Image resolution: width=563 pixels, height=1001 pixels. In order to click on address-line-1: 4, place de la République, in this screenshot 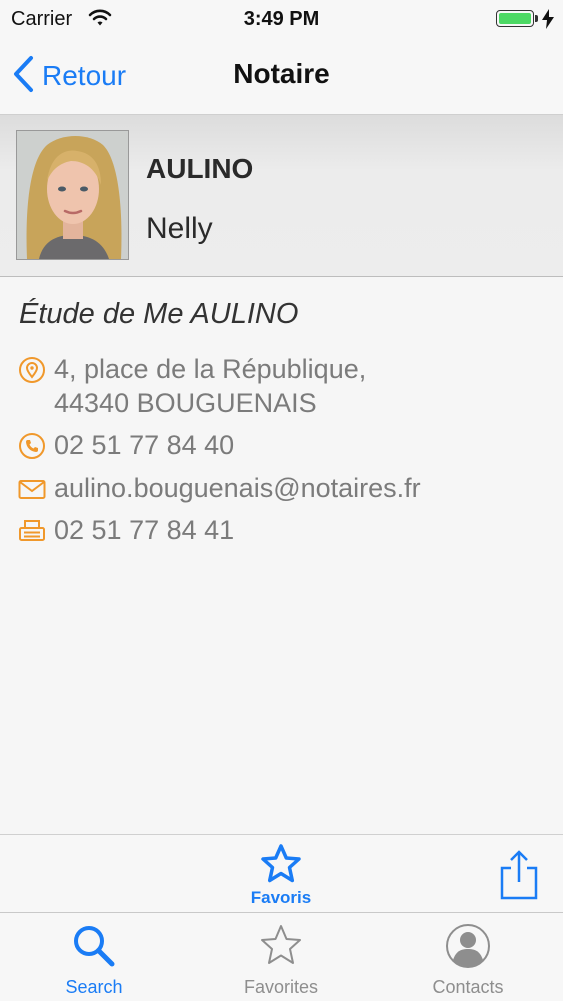, I will do `click(210, 369)`.